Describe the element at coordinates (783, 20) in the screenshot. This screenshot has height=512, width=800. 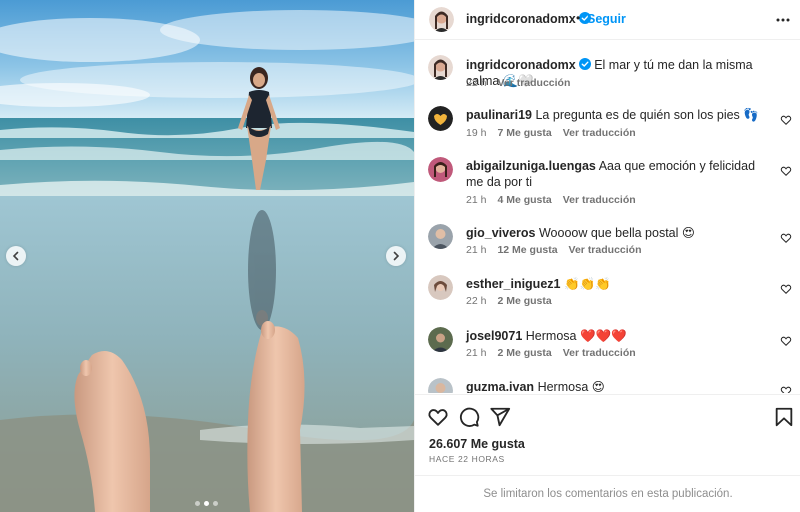
I see `more-horizontal-icon` at that location.